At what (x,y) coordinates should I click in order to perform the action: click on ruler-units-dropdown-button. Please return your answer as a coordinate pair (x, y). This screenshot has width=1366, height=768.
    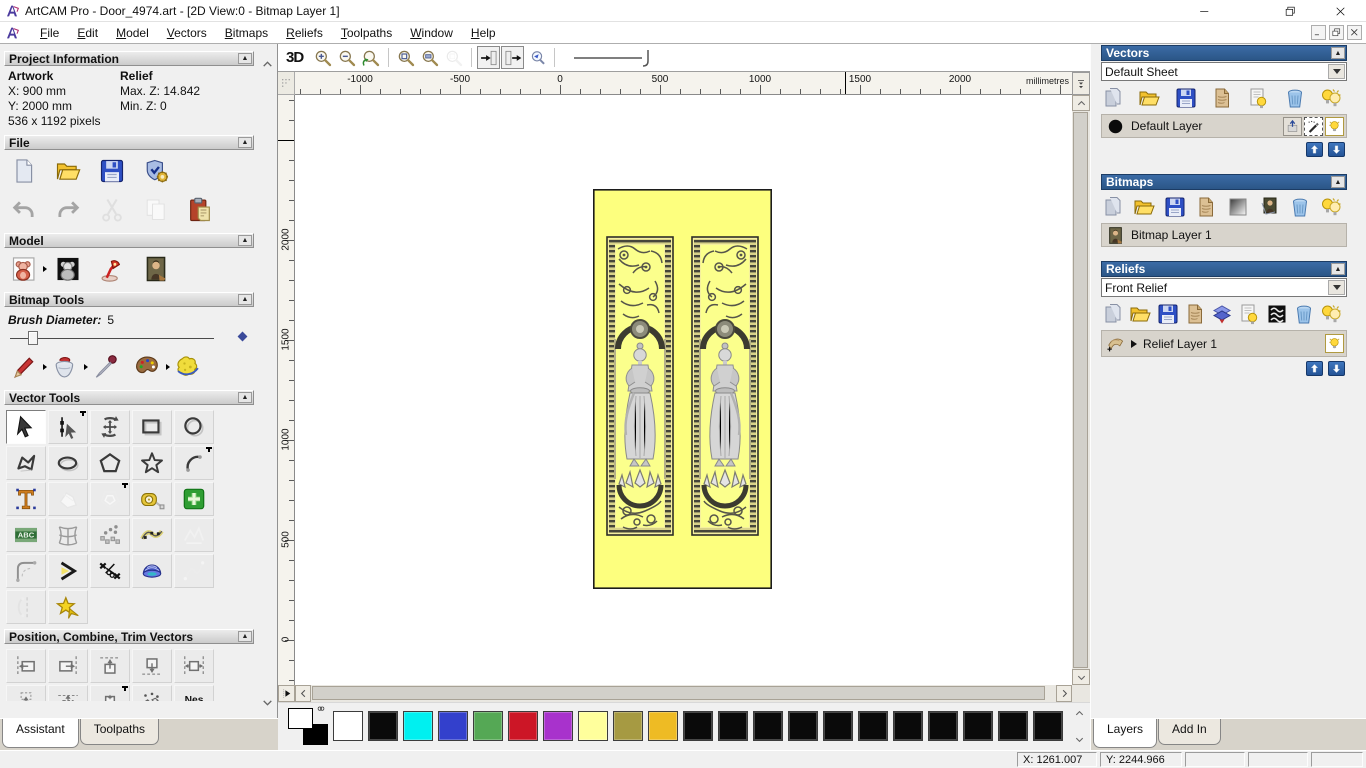
    Looking at the image, I should click on (1081, 83).